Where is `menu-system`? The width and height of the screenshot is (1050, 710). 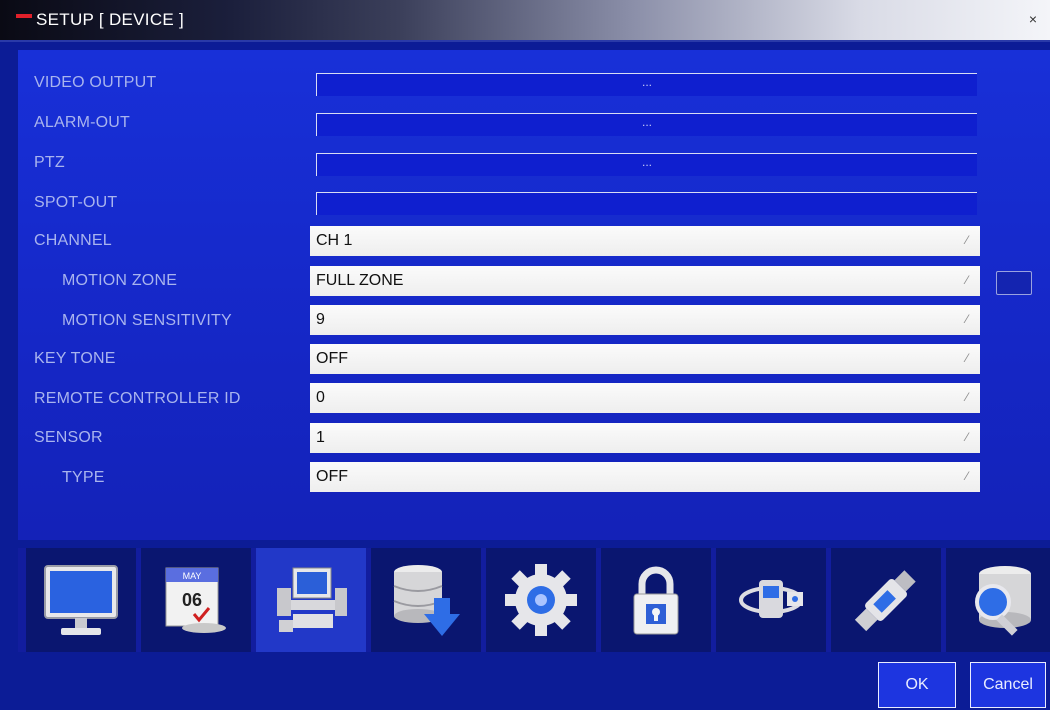
menu-system is located at coordinates (541, 600).